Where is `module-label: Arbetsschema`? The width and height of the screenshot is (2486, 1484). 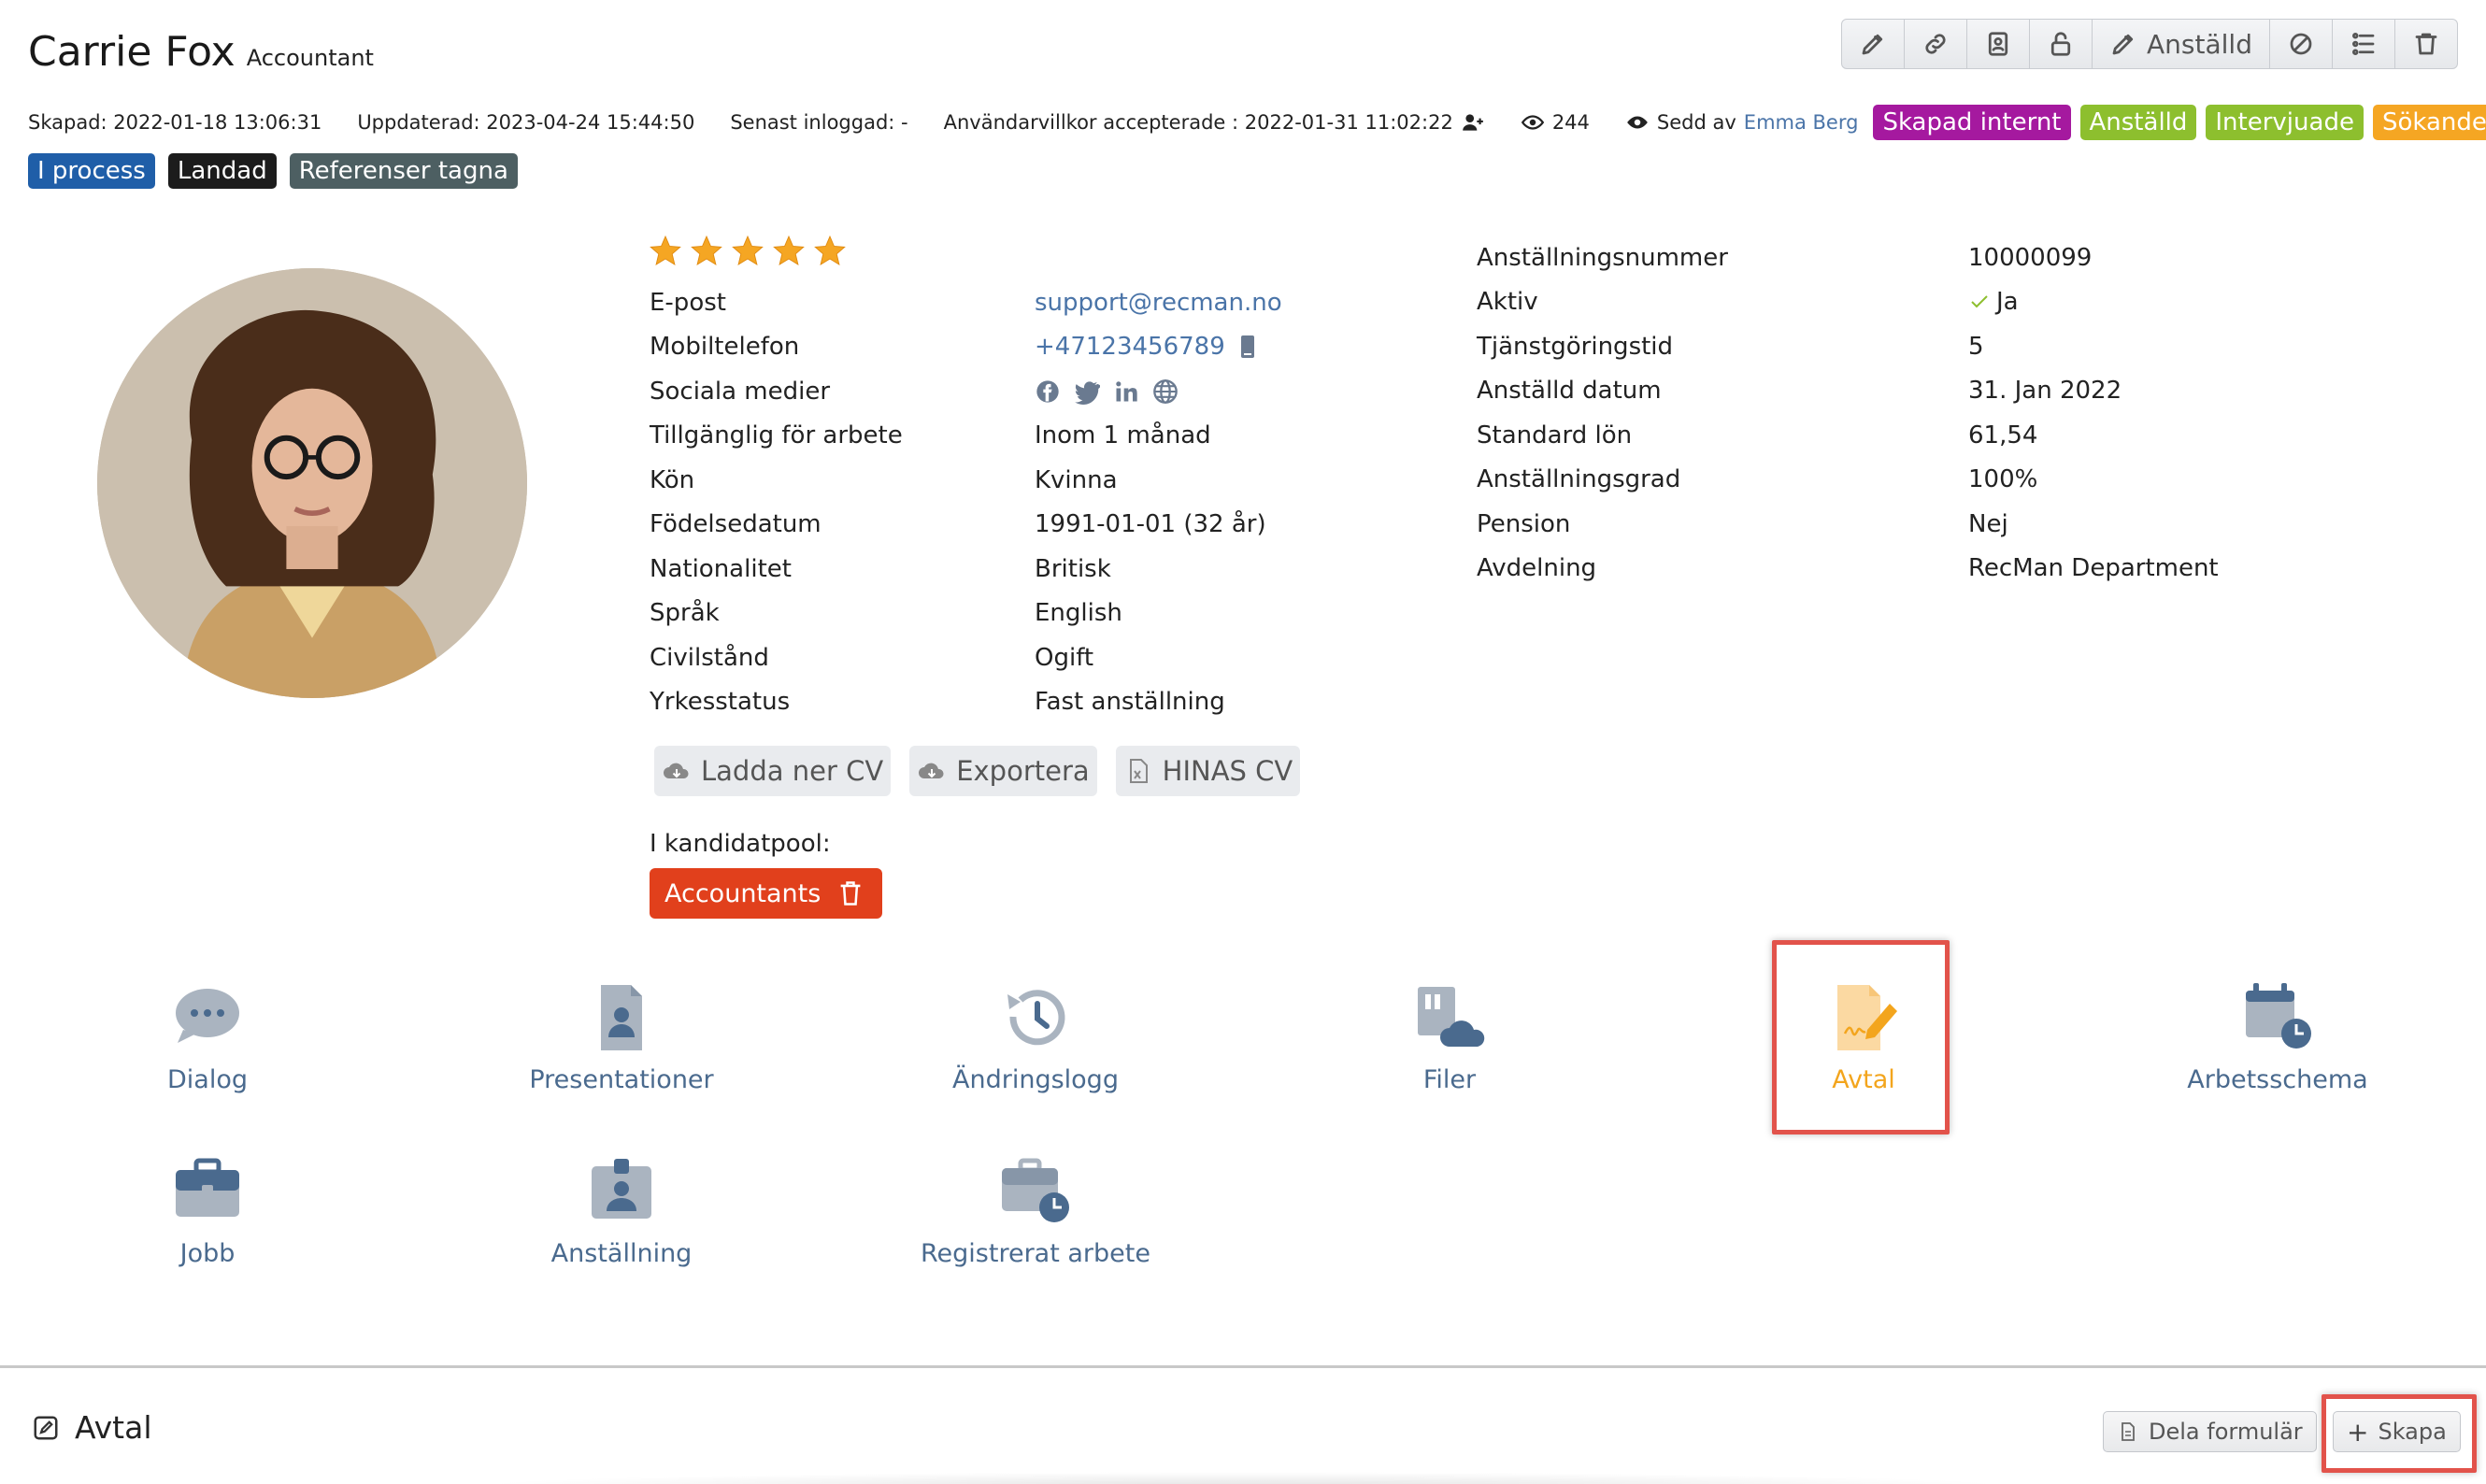 module-label: Arbetsschema is located at coordinates (2277, 1079).